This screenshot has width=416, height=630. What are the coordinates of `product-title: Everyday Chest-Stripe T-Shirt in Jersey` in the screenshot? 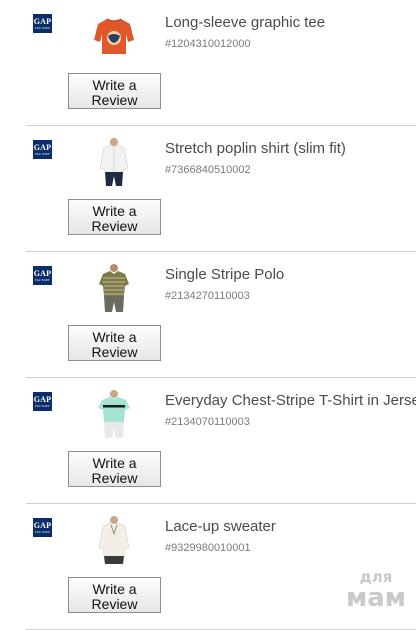 It's located at (290, 400).